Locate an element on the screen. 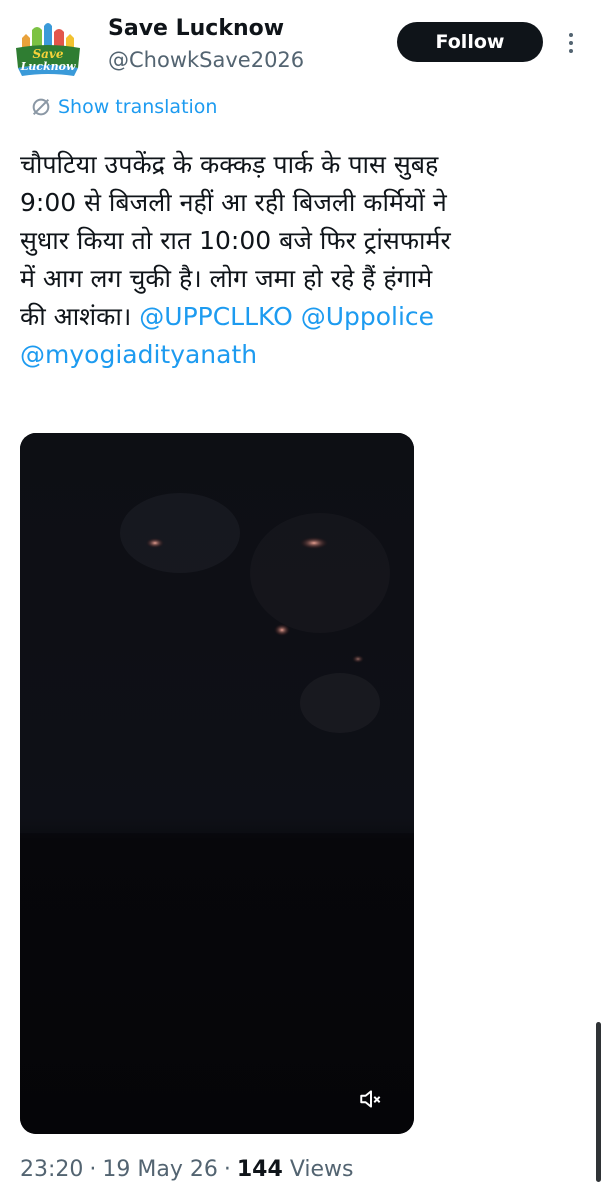 This screenshot has height=1200, width=603. avatar-text-bottom: Lucknow is located at coordinates (48, 66).